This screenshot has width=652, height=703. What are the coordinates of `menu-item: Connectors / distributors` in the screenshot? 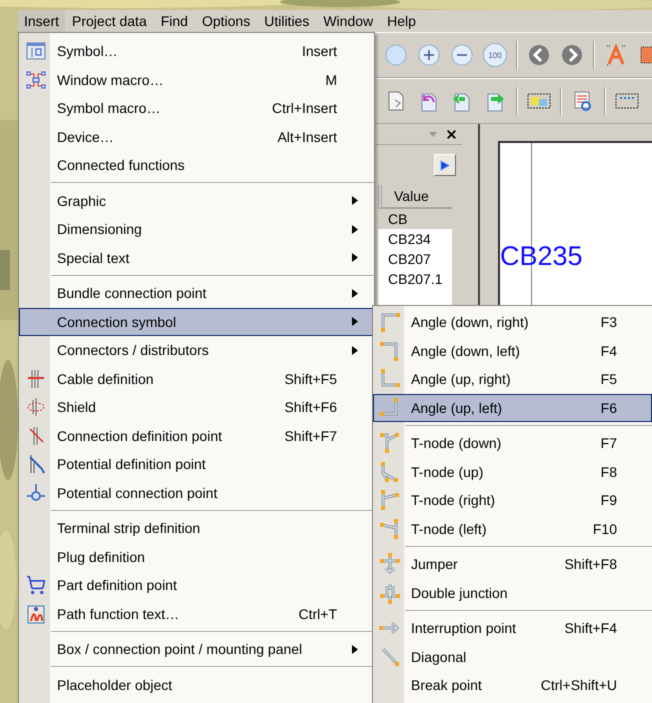 It's located at (196, 350).